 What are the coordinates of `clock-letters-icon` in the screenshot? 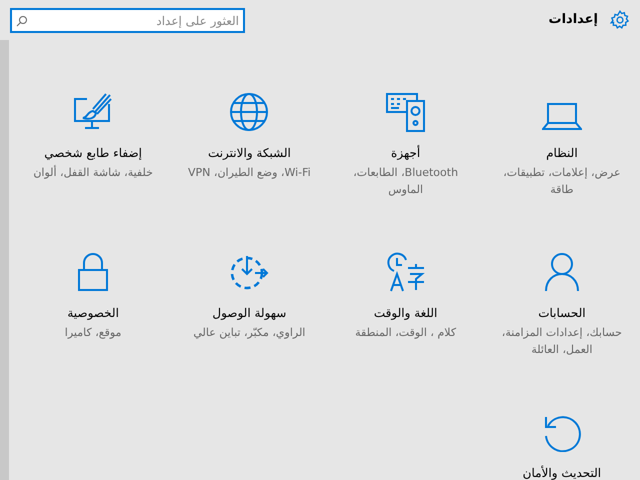 It's located at (406, 272).